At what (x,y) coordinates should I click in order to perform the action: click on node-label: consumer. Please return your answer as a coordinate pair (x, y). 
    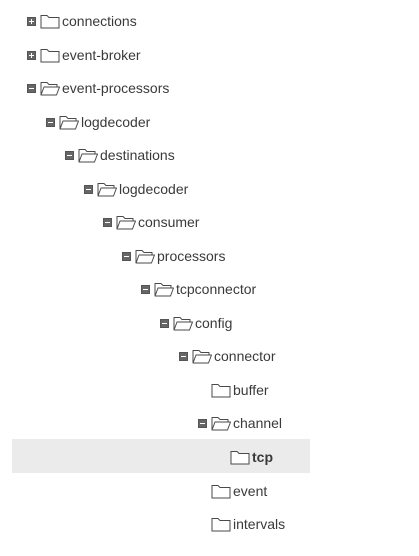
    Looking at the image, I should click on (169, 222).